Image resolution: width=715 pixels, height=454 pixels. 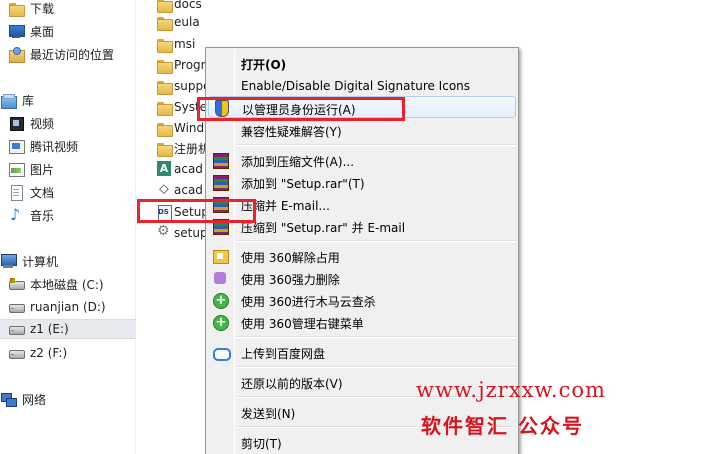 What do you see at coordinates (511, 390) in the screenshot?
I see `watermark-url: www.jzrxxw.com` at bounding box center [511, 390].